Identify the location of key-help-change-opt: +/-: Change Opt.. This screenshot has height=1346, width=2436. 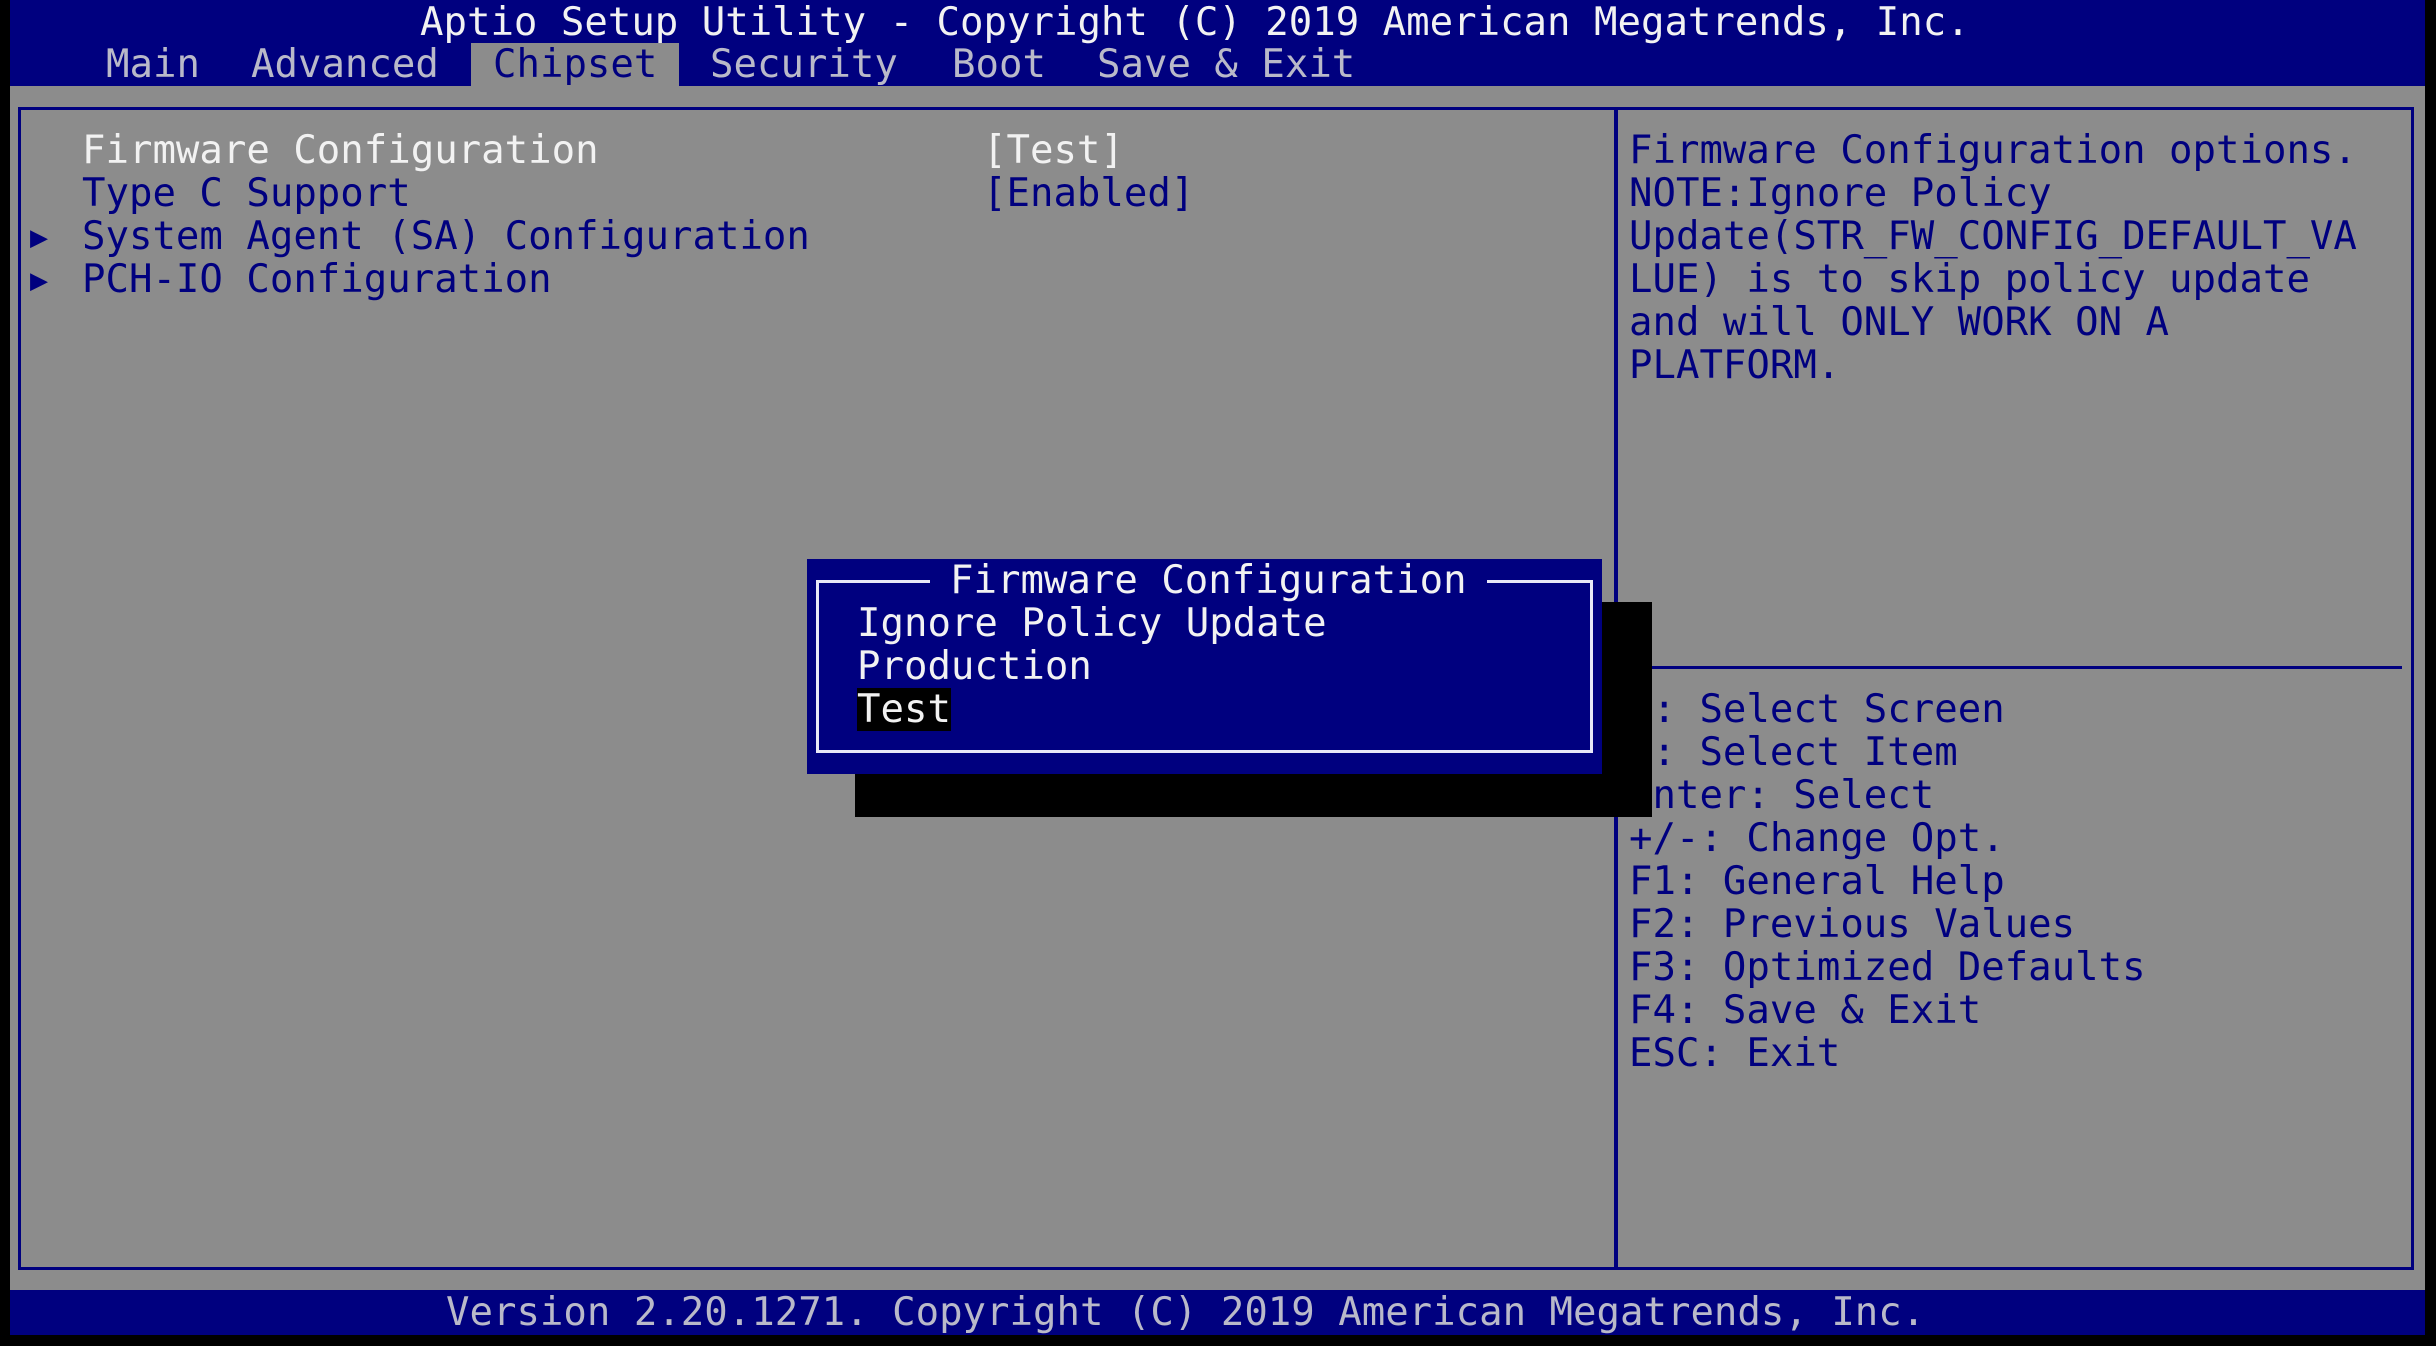
(1817, 838).